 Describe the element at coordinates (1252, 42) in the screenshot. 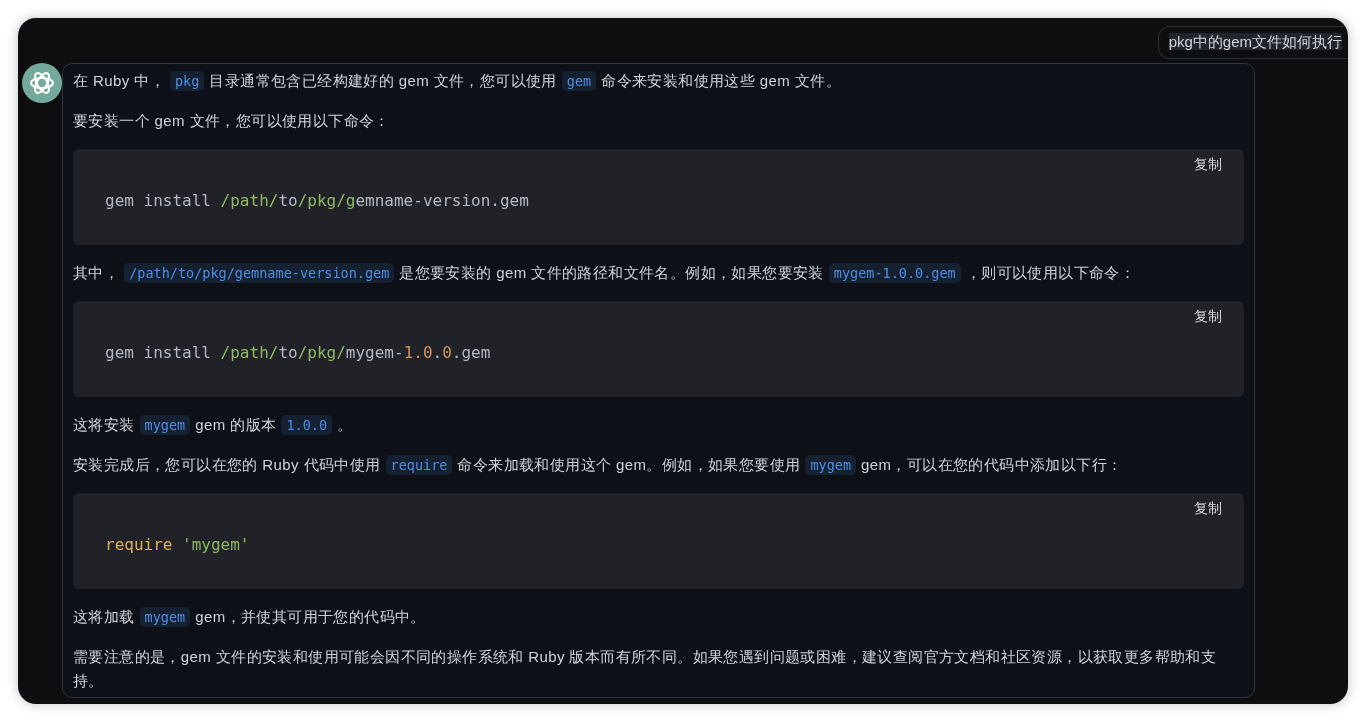

I see `user-message: pkg中的gem文件如何执行` at that location.